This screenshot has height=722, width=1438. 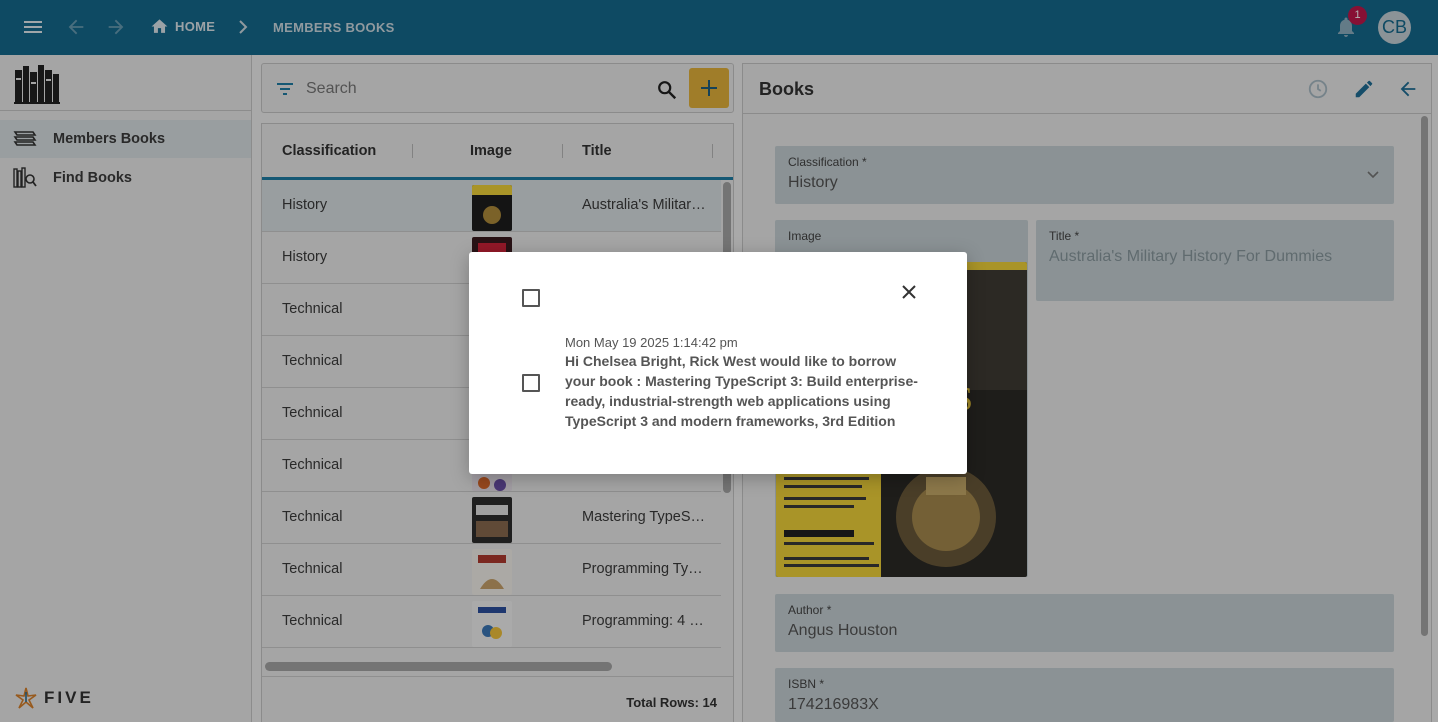 What do you see at coordinates (651, 342) in the screenshot?
I see `notification-timestamp: Mon May 19 2025 1:14:42 pm` at bounding box center [651, 342].